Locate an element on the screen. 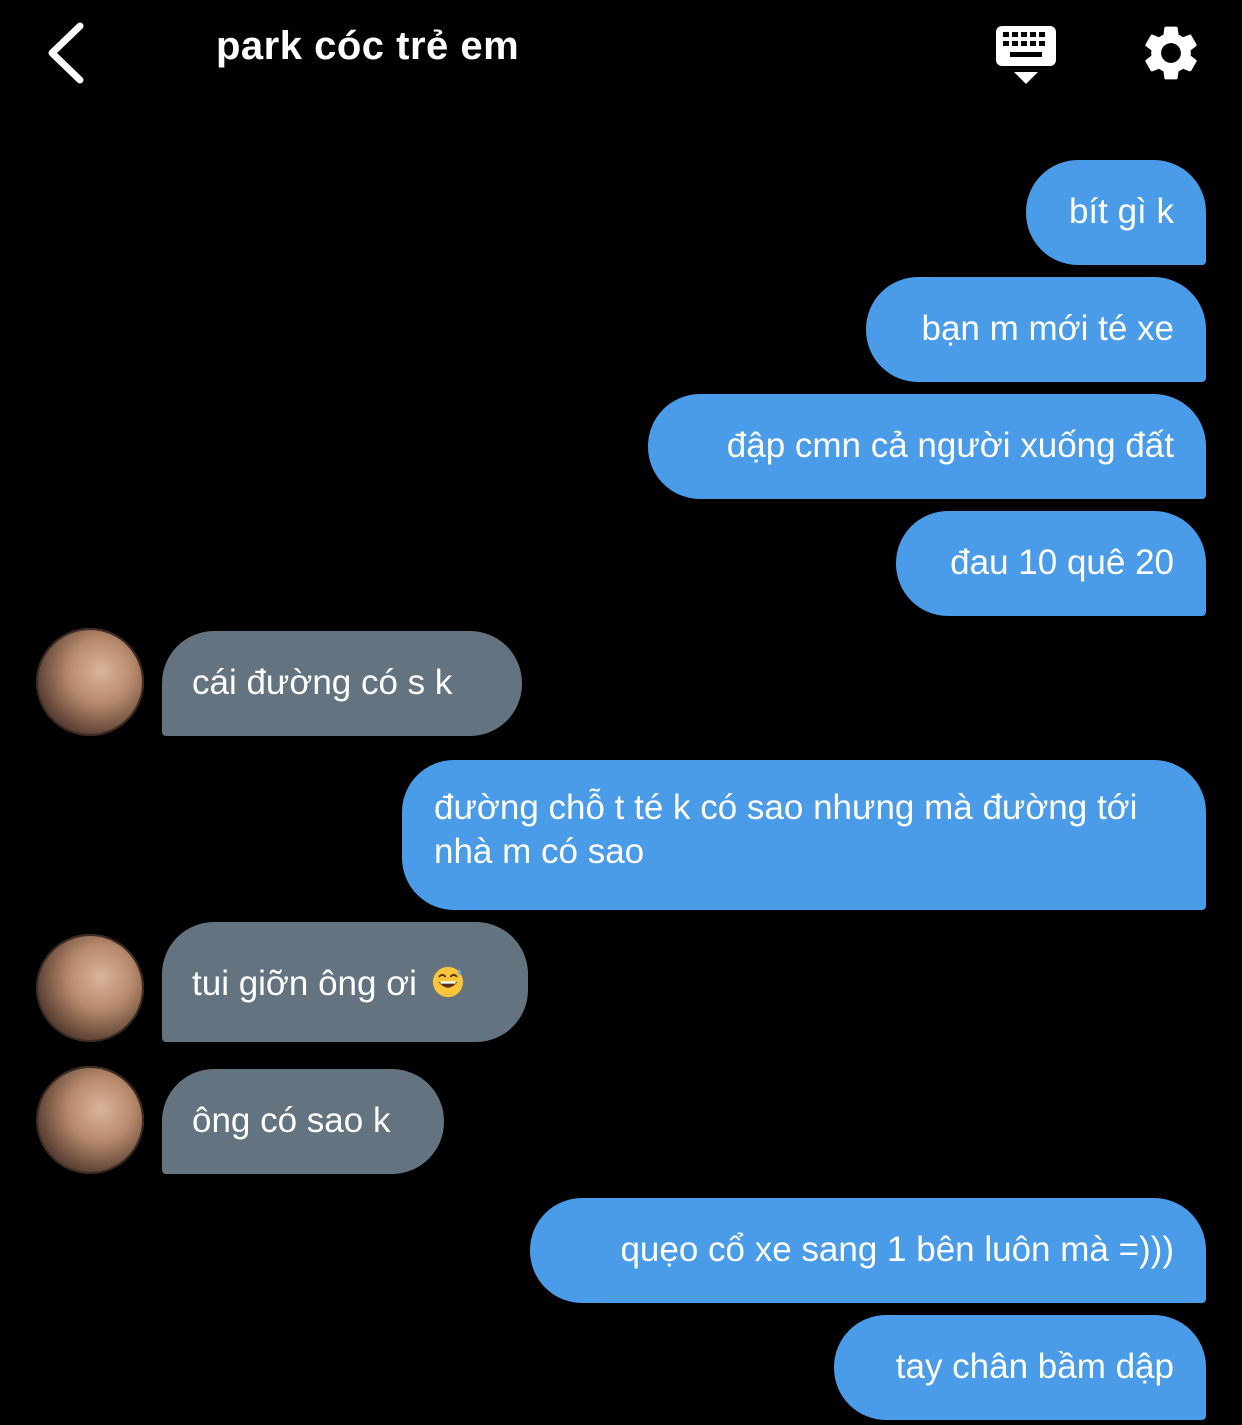 This screenshot has height=1425, width=1242. message-text: đập cmn cả người xuống đất is located at coordinates (950, 445).